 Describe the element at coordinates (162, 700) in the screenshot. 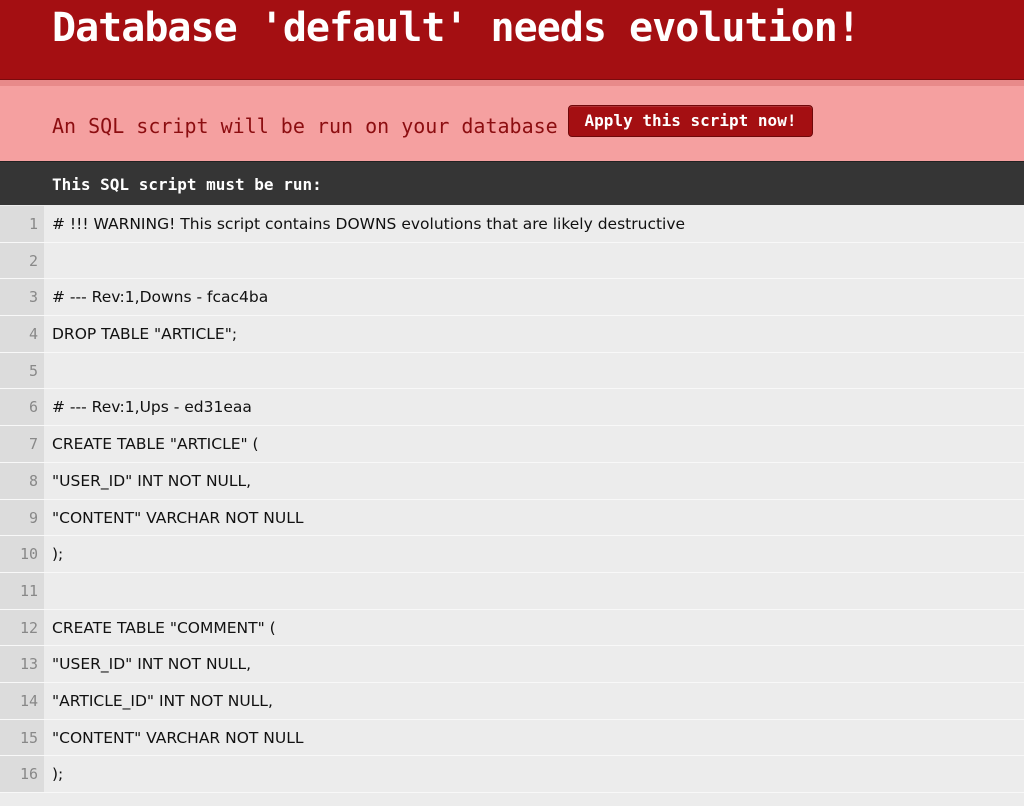

I see `line-code: "ARTICLE_ID" INT NOT NULL,` at that location.